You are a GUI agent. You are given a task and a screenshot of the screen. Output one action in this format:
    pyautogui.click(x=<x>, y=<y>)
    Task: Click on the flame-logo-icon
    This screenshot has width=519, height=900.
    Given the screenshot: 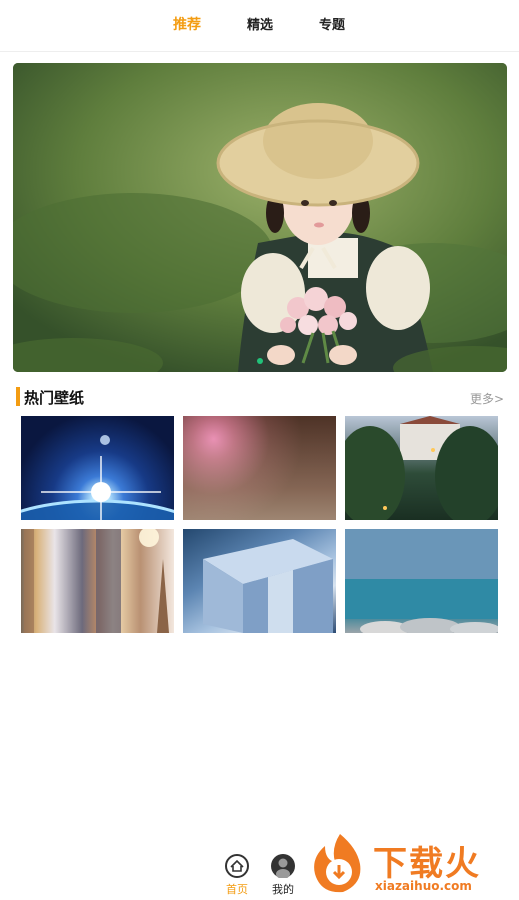 What is the action you would take?
    pyautogui.click(x=337, y=863)
    